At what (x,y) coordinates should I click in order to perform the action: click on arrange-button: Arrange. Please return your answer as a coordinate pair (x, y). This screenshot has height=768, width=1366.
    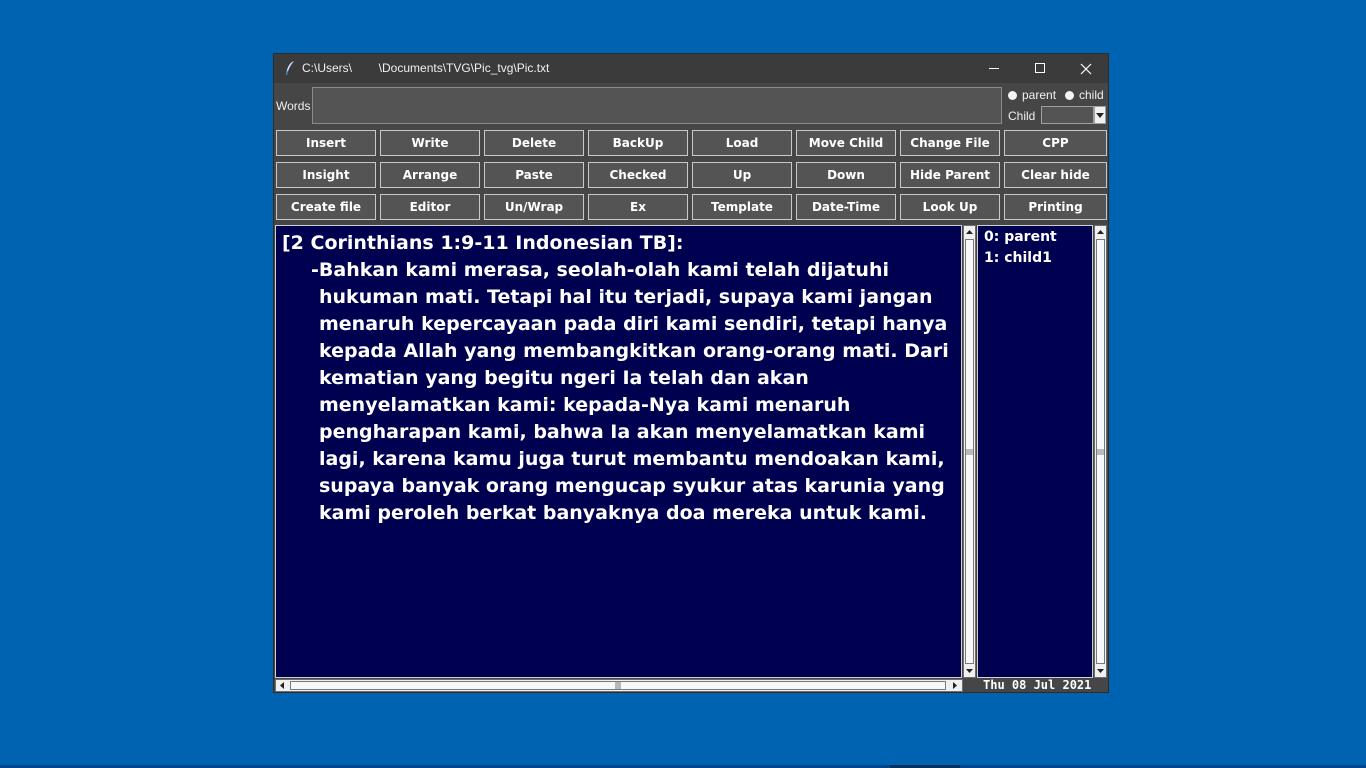
    Looking at the image, I should click on (430, 175).